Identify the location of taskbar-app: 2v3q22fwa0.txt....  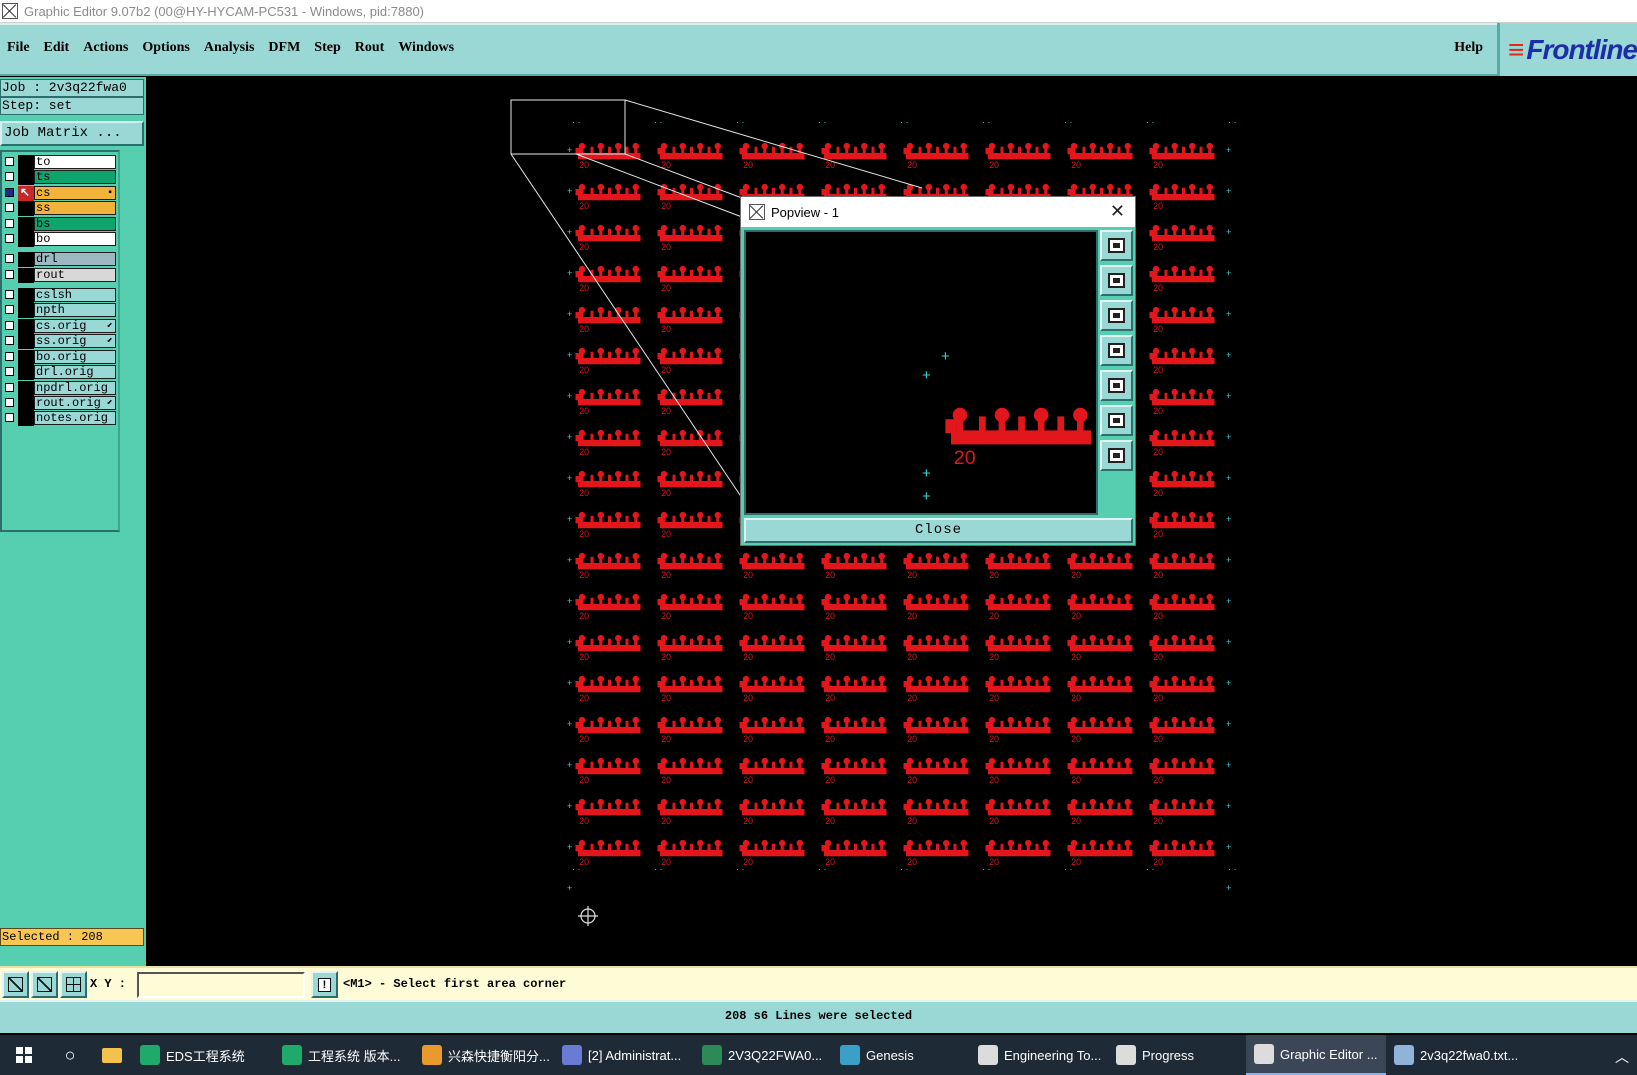
(1459, 1055).